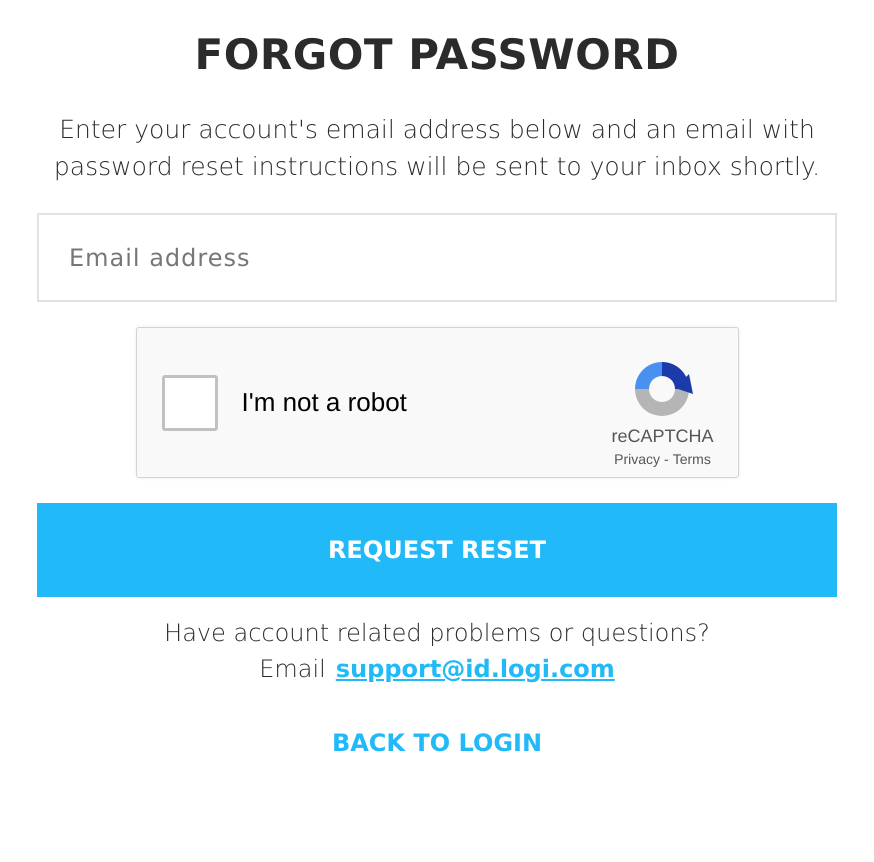  I want to click on page-title: FORGOT PASSWORD, so click(437, 54).